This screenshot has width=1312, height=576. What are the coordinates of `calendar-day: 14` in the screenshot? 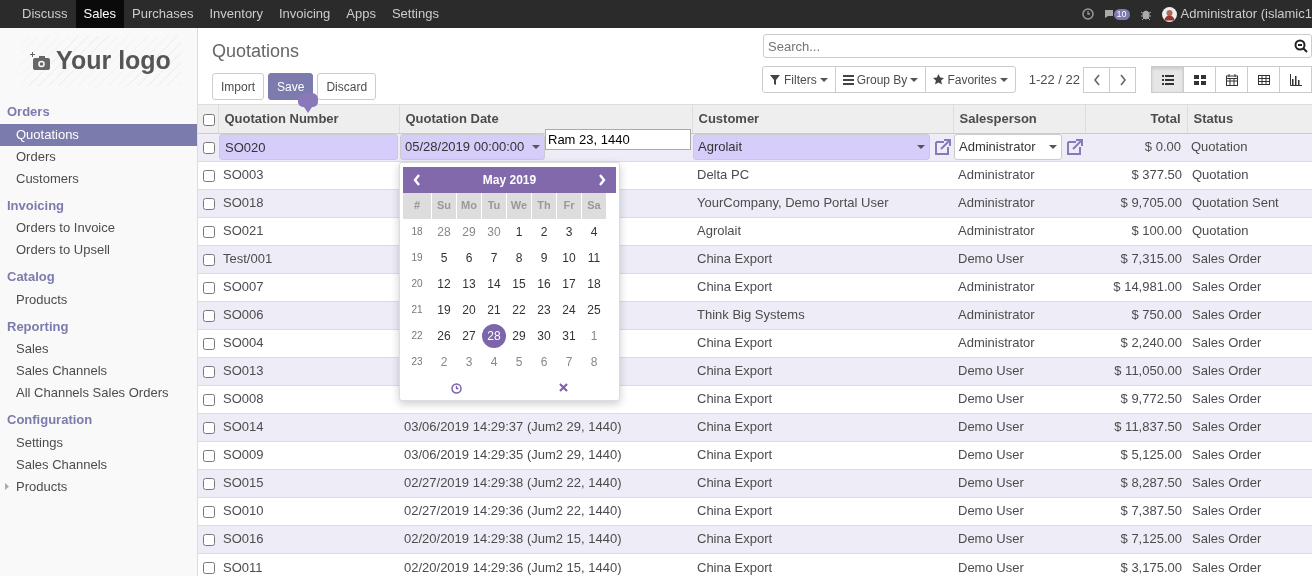 It's located at (494, 283).